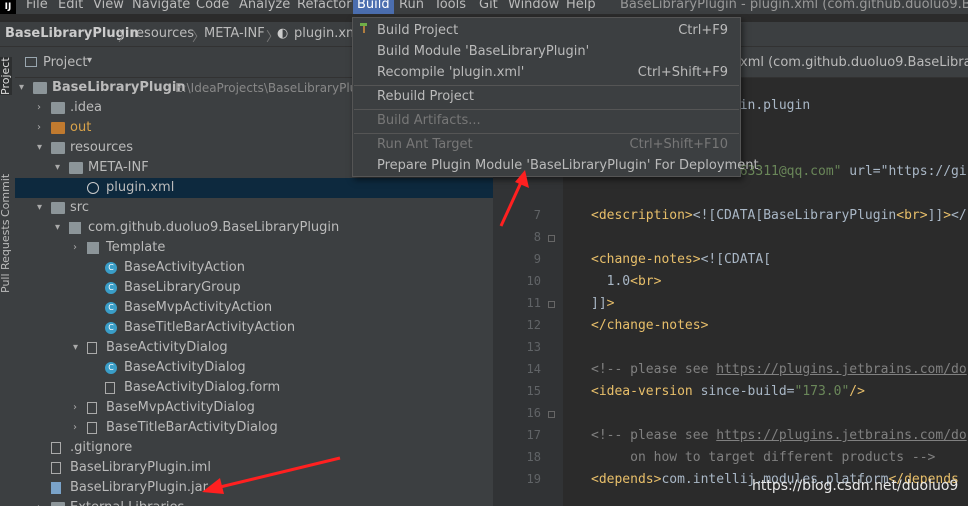 This screenshot has width=968, height=506. Describe the element at coordinates (6, 256) in the screenshot. I see `stripe-pull-requests-tab: Pull Requests` at that location.